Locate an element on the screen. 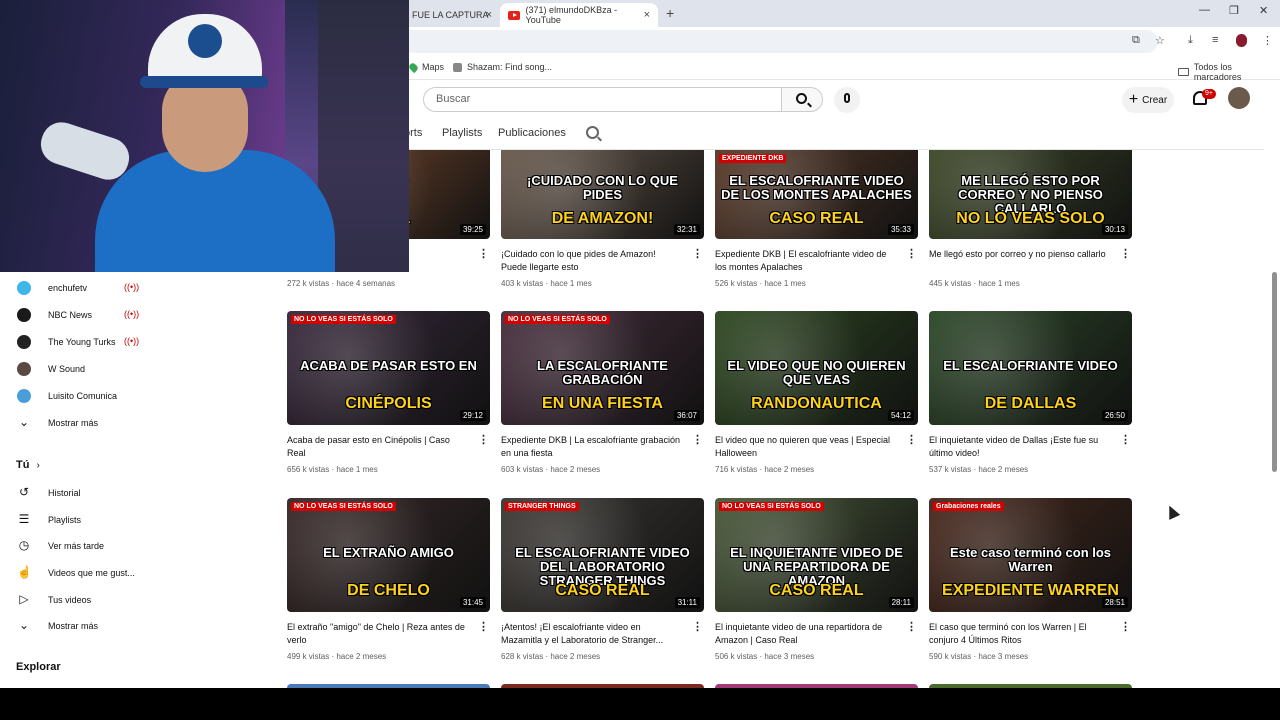  profile-icon is located at coordinates (1241, 40).